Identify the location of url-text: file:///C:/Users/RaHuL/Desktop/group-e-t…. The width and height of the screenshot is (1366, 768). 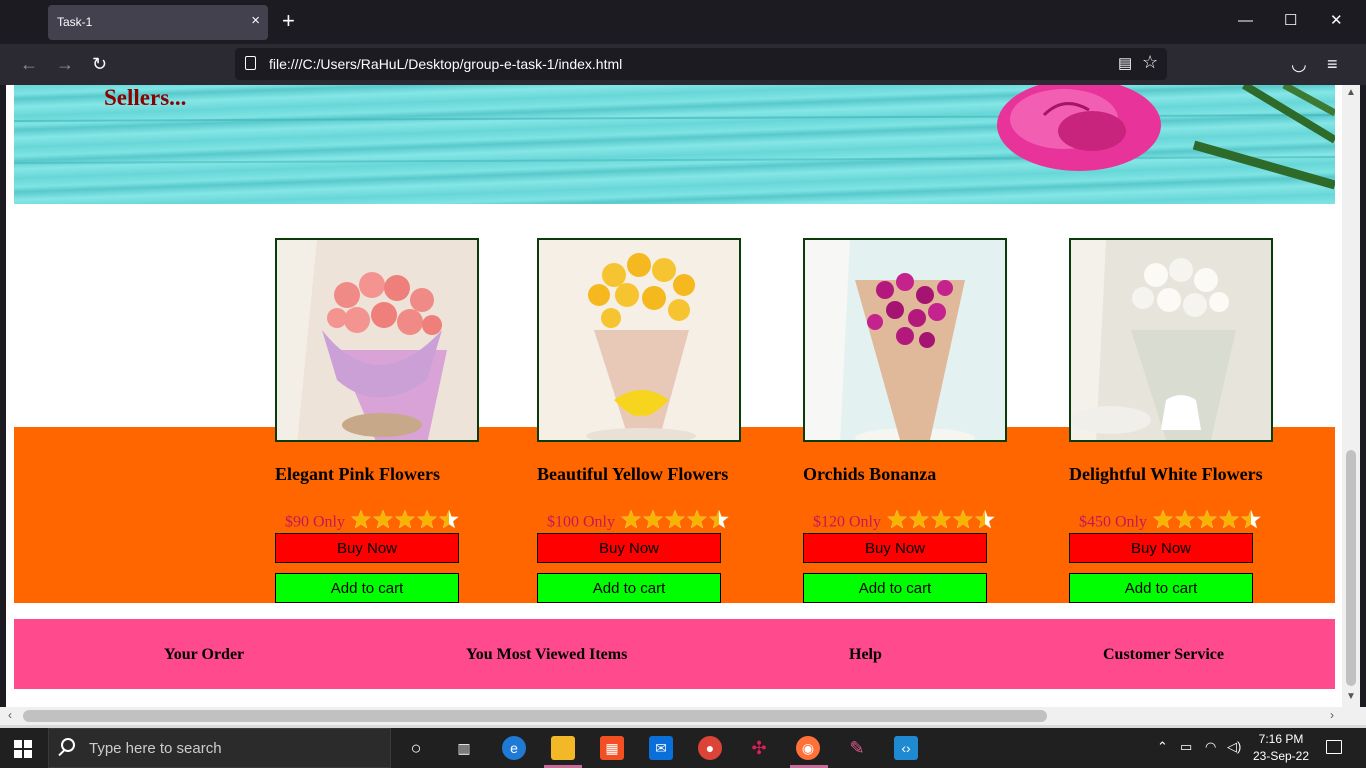
(445, 64).